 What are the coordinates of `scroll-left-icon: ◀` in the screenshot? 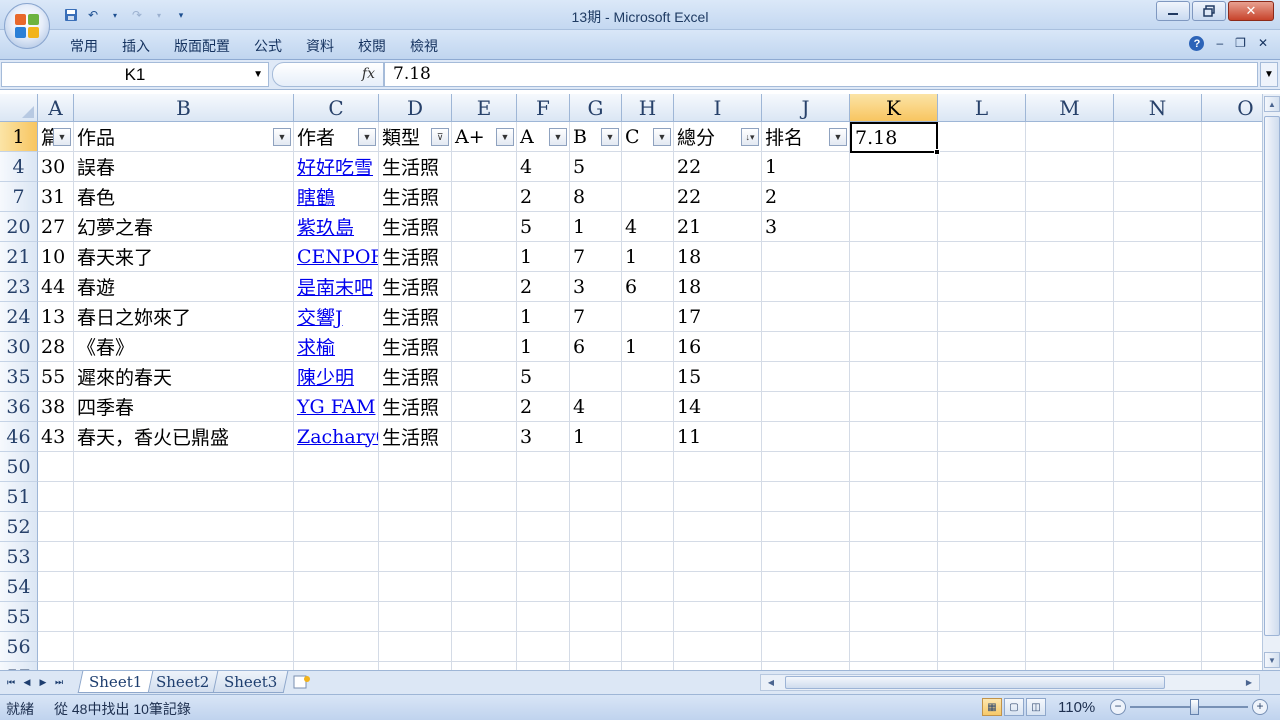 It's located at (771, 682).